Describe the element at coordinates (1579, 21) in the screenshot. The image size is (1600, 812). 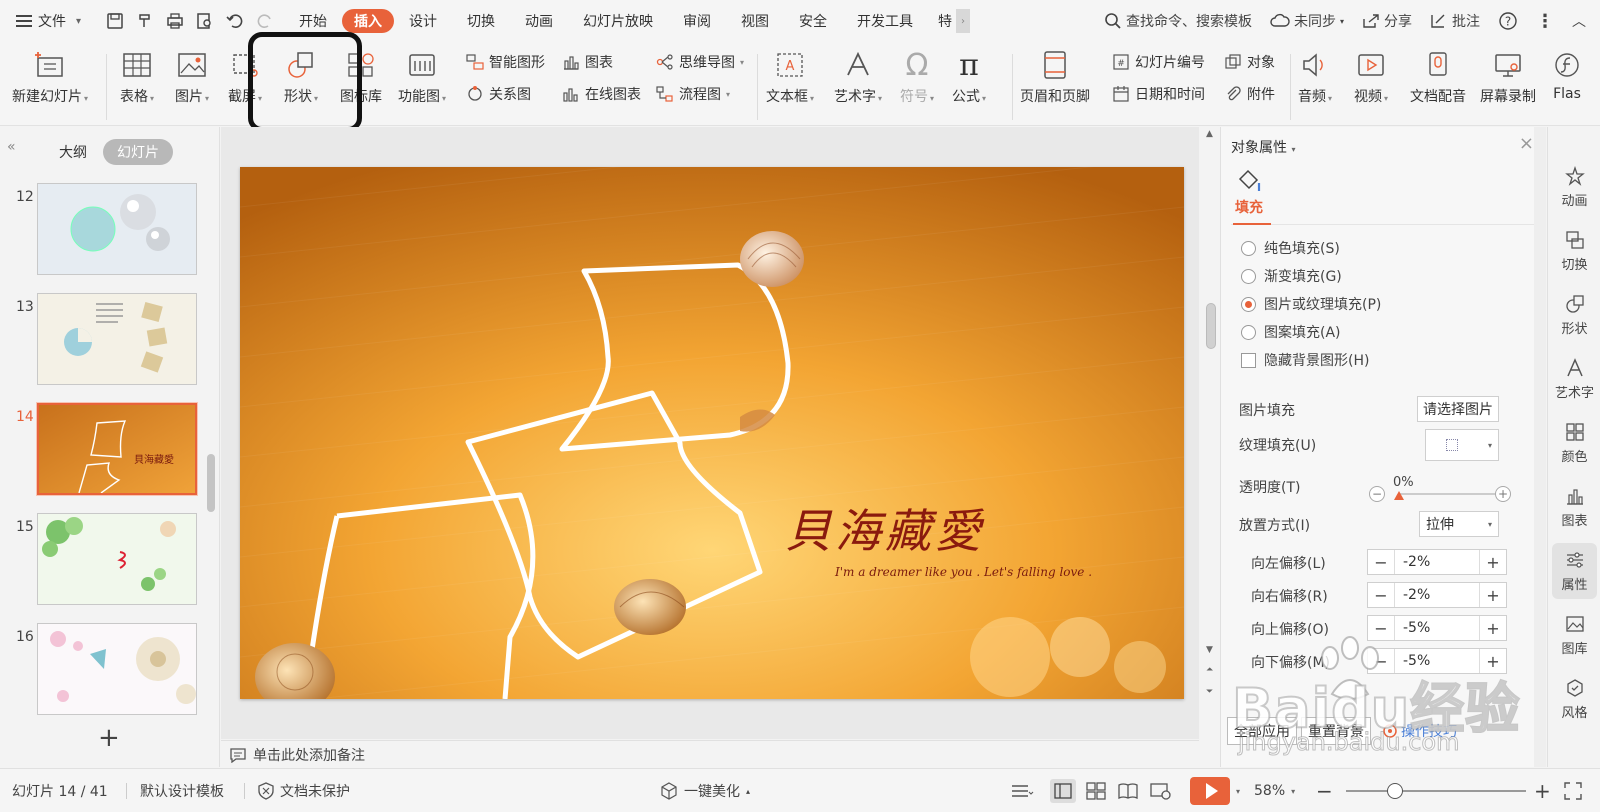
I see `collapse-ribbon-icon: ︿` at that location.